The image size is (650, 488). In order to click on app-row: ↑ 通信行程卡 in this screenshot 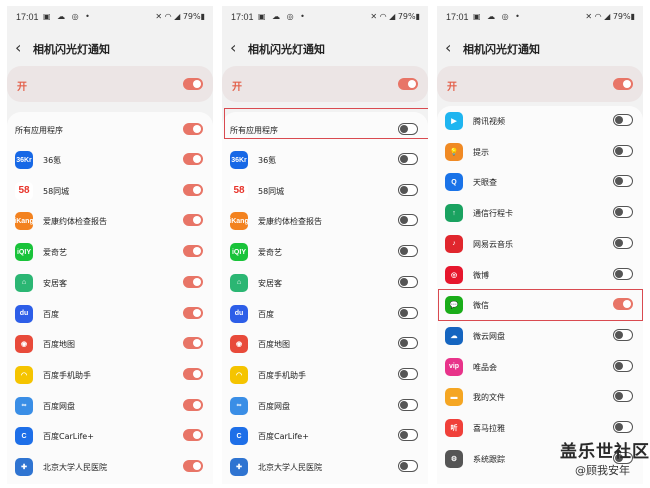, I will do `click(540, 213)`.